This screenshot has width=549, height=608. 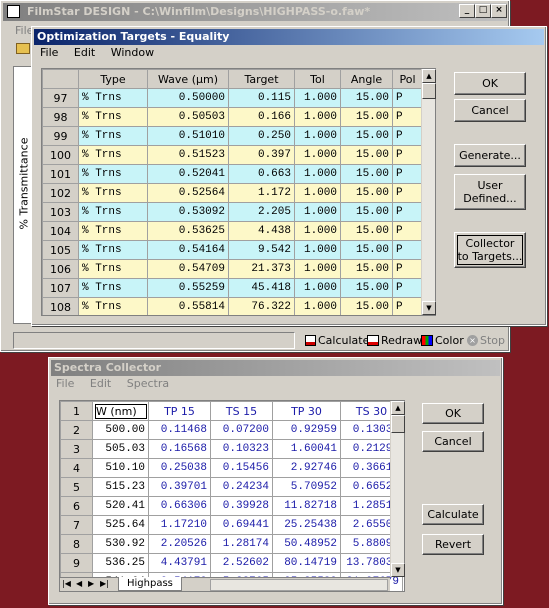 What do you see at coordinates (467, 11) in the screenshot?
I see `minimize-button: _` at bounding box center [467, 11].